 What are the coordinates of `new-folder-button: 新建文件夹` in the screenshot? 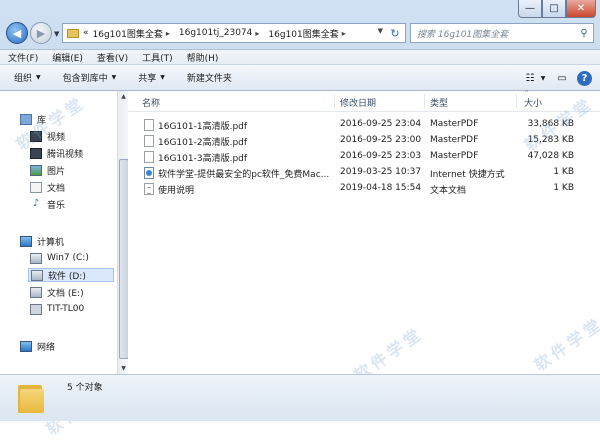 It's located at (209, 77).